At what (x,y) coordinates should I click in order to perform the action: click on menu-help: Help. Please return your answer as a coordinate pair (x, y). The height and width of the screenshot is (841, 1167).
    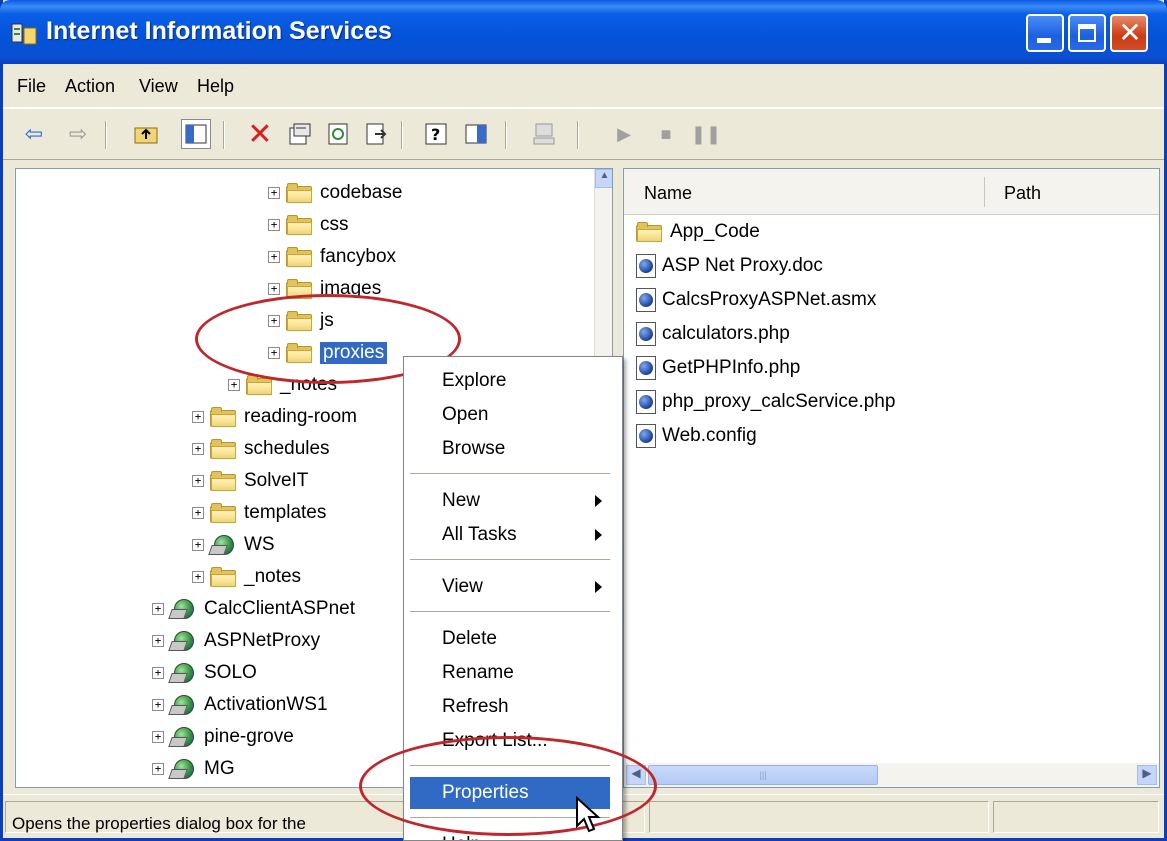
    Looking at the image, I should click on (215, 86).